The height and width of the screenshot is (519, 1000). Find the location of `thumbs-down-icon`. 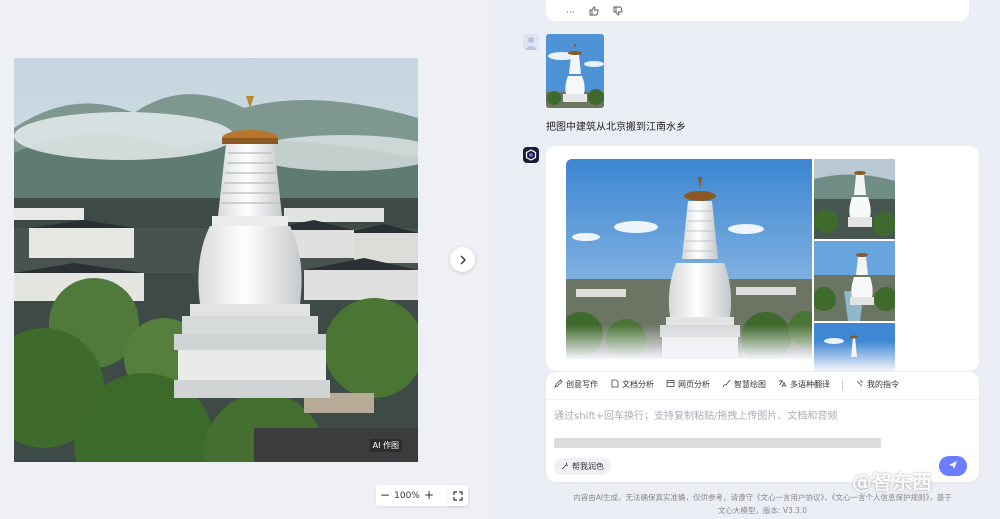

thumbs-down-icon is located at coordinates (618, 12).